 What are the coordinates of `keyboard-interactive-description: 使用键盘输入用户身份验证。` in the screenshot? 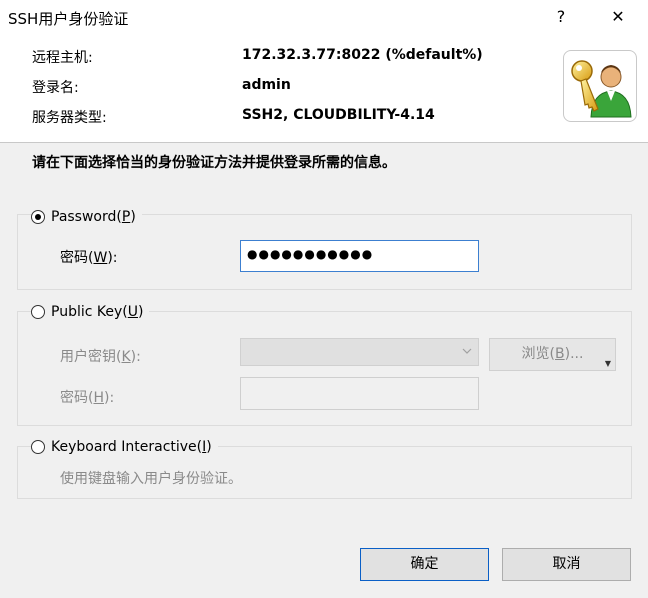 It's located at (151, 479).